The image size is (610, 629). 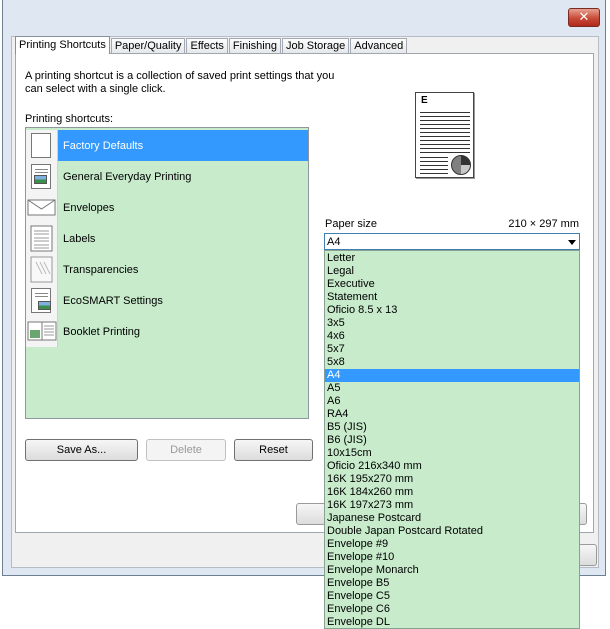 I want to click on shortcut-ecosmart: EcoSMART Settings, so click(x=167, y=300).